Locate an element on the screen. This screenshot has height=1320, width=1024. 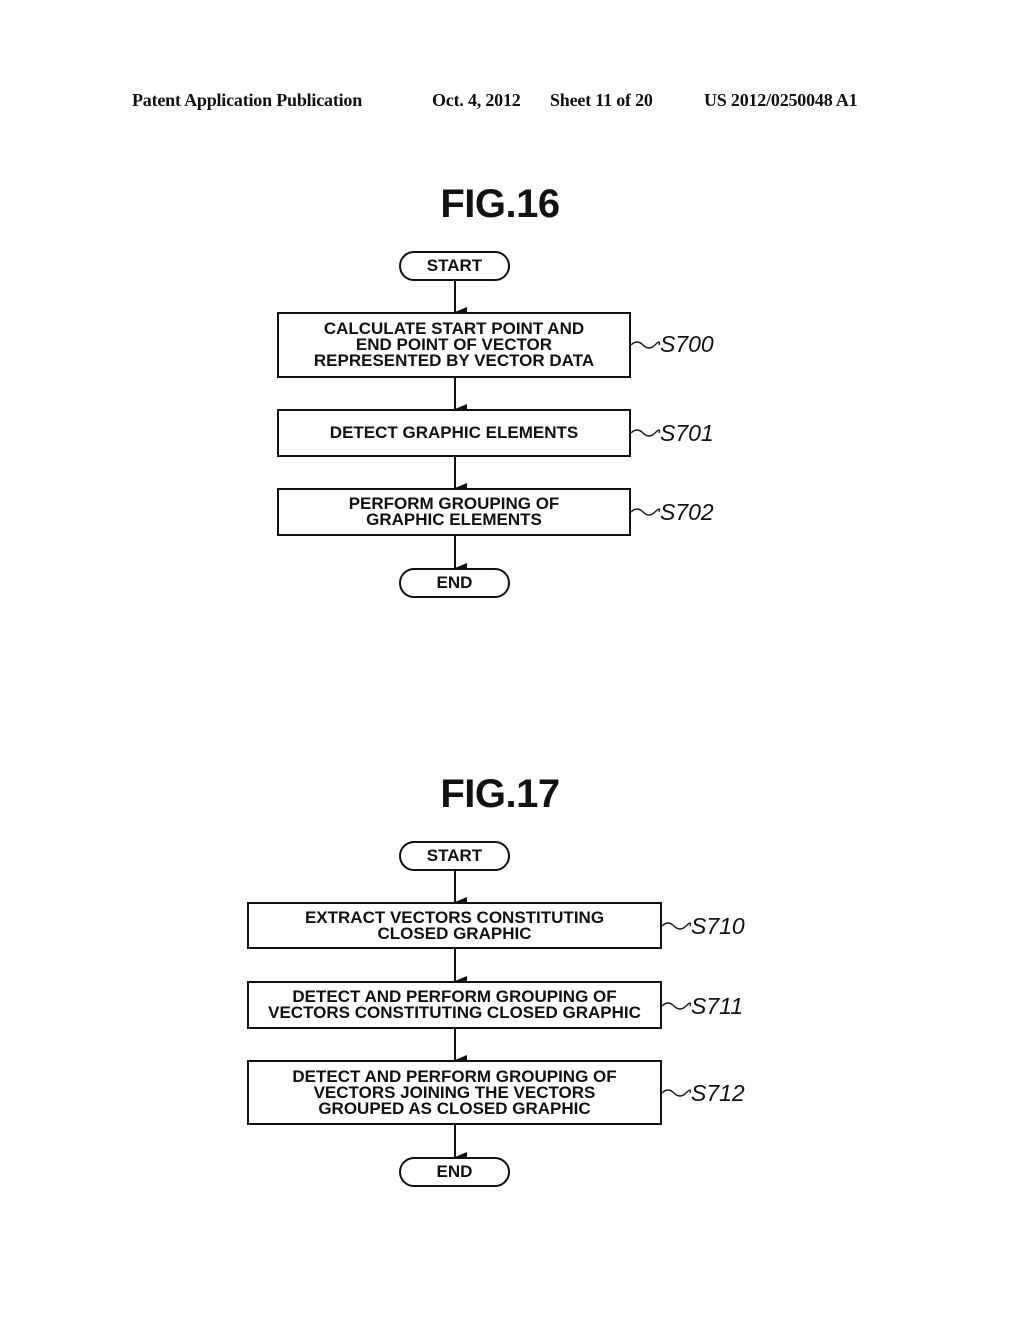
leader-s700 is located at coordinates (645, 345).